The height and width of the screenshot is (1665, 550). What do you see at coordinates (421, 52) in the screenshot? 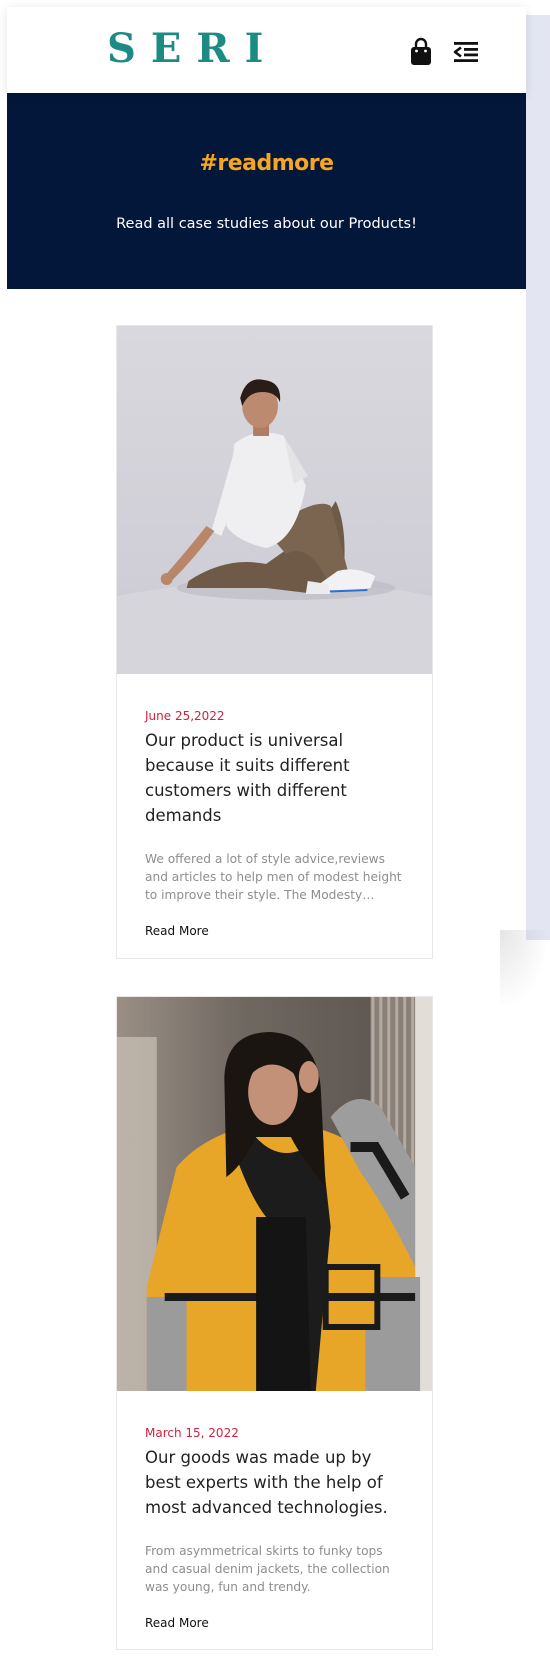
I see `shopping-bag-icon` at bounding box center [421, 52].